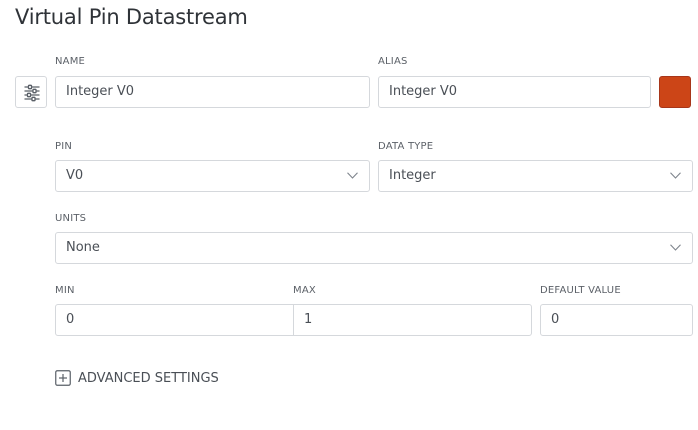 This screenshot has width=698, height=430. Describe the element at coordinates (65, 290) in the screenshot. I see `min-label: MIN` at that location.